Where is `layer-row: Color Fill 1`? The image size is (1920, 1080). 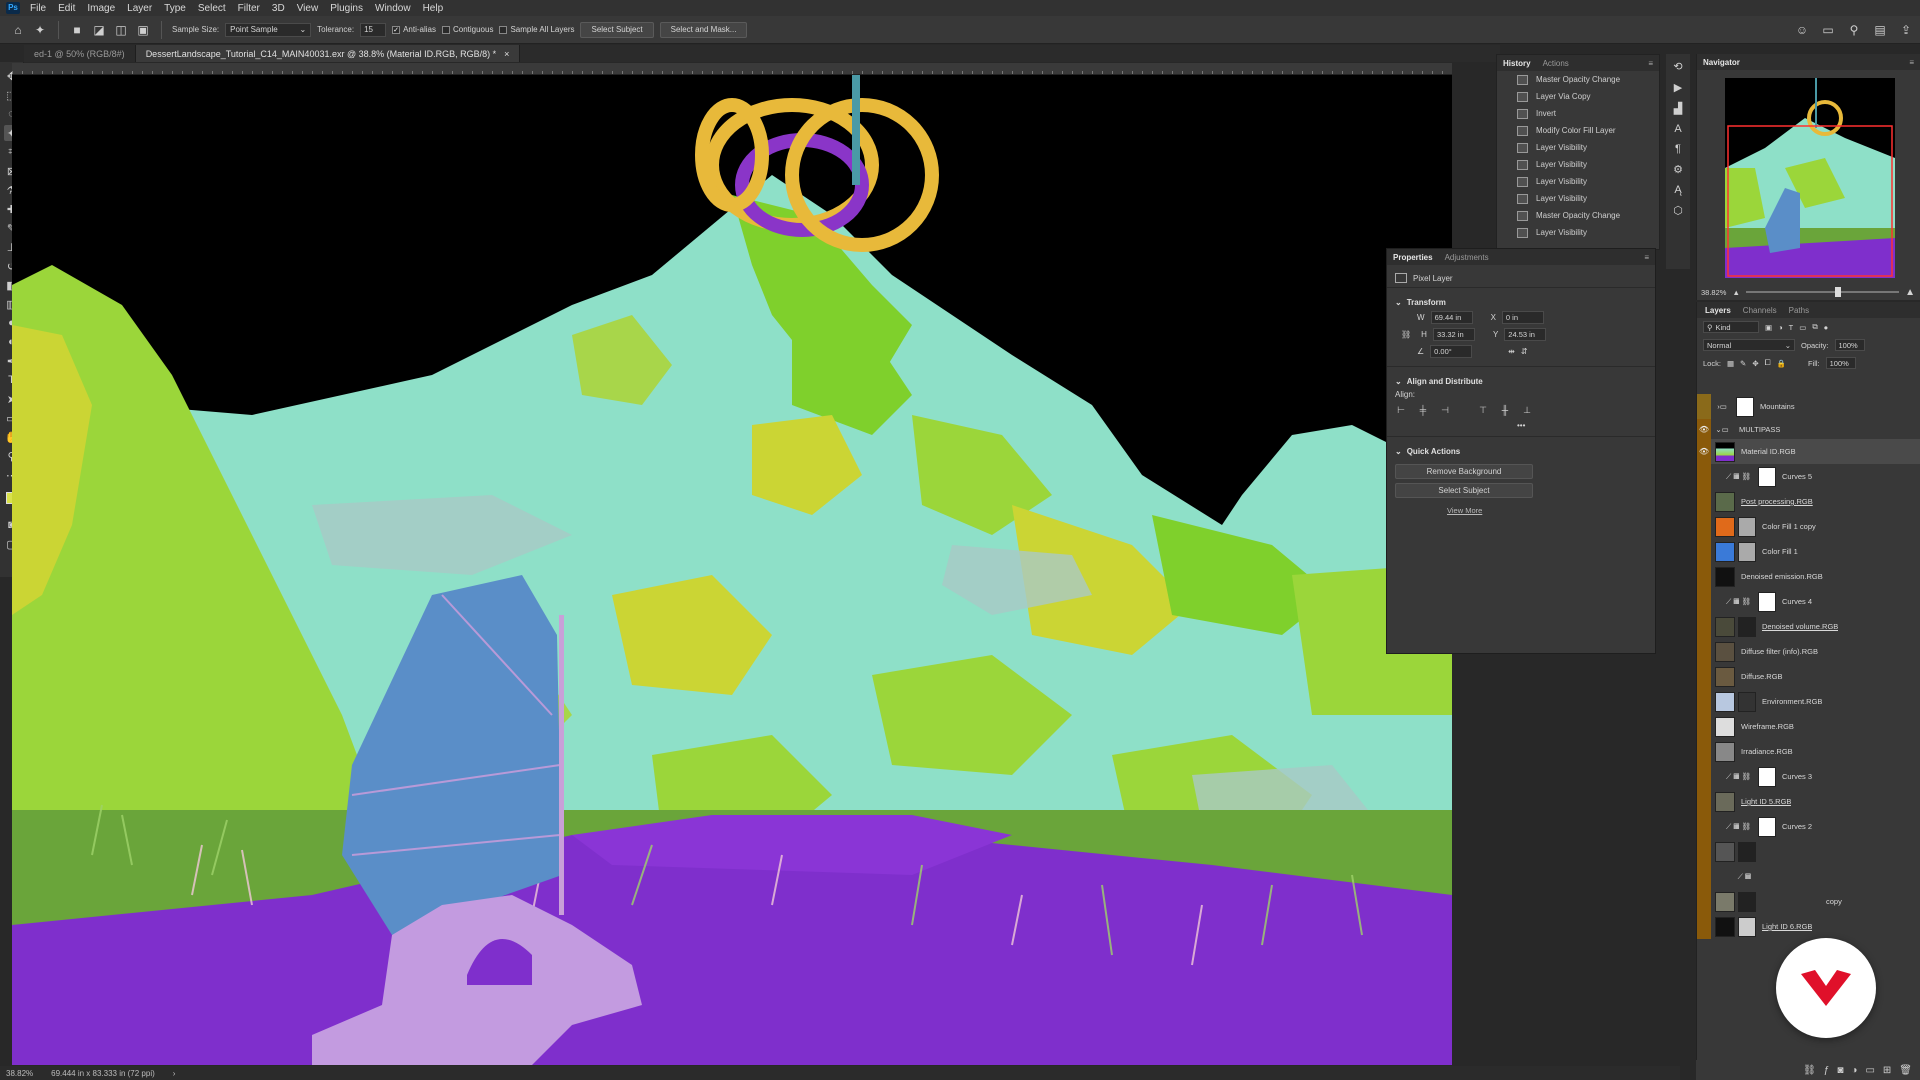
layer-row: Color Fill 1 is located at coordinates (1808, 551).